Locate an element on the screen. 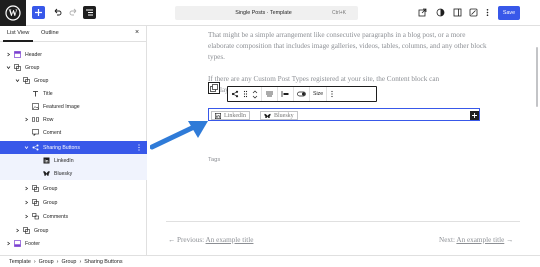  linkedin-icon: in is located at coordinates (46, 161).